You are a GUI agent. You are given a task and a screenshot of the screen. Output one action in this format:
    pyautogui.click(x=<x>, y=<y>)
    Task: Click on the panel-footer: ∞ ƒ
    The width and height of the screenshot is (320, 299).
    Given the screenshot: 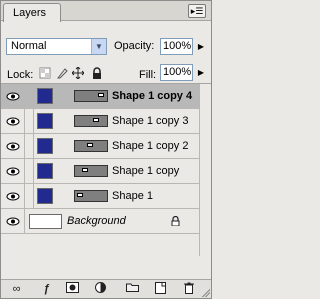 What is the action you would take?
    pyautogui.click(x=106, y=288)
    